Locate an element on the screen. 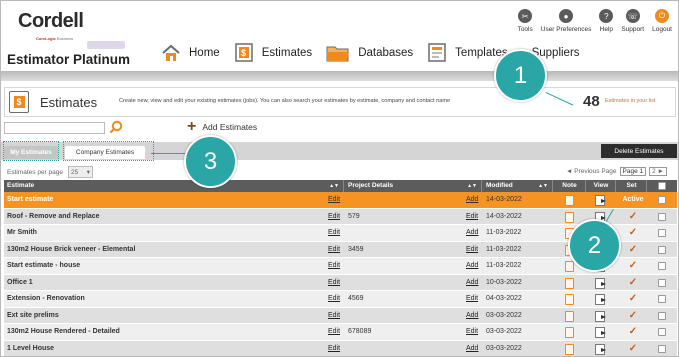  table-row: Office 1 Edit Add 10-03-2022 ✓ is located at coordinates (340, 282).